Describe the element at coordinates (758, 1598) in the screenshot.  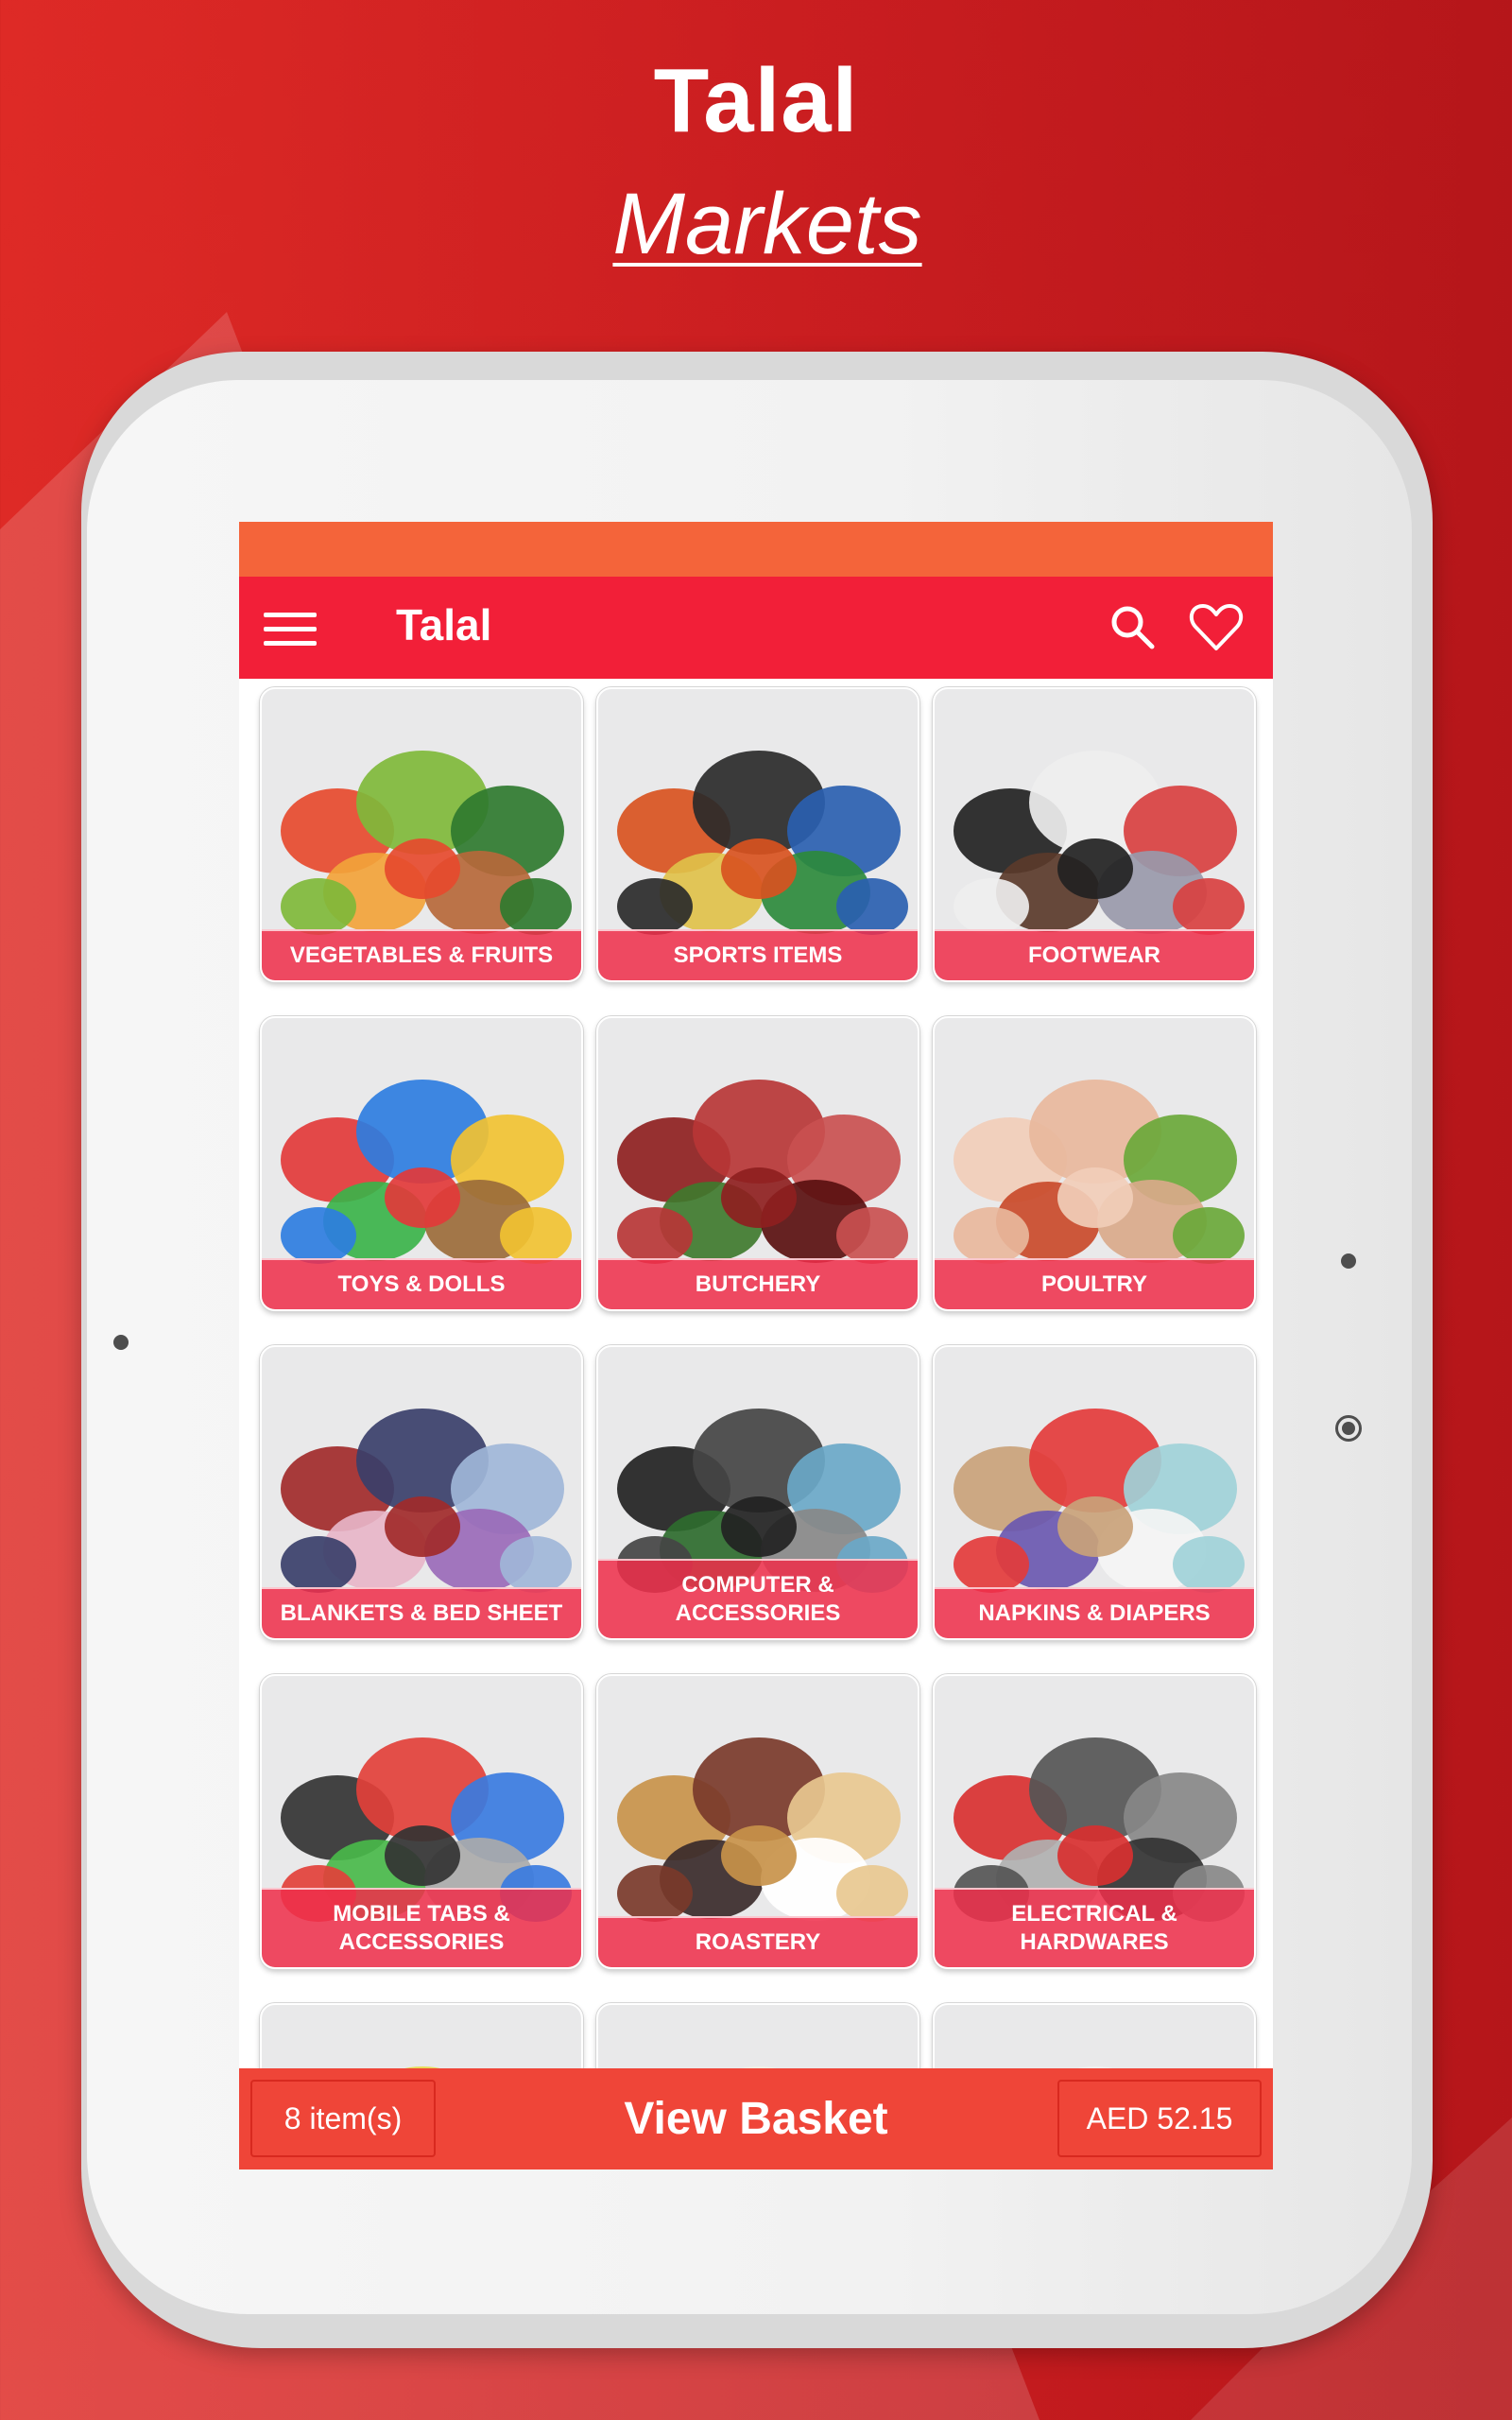
I see `category-label: COMPUTER & ACCESSORIES` at that location.